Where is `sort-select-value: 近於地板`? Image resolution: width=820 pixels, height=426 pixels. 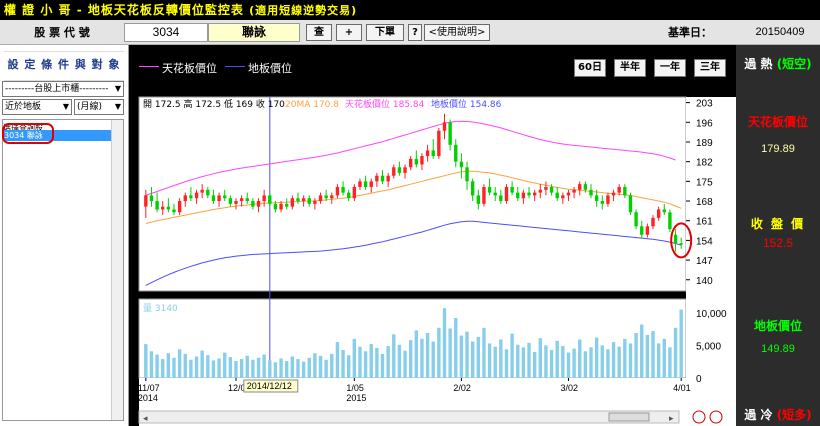 sort-select-value: 近於地板 is located at coordinates (23, 107).